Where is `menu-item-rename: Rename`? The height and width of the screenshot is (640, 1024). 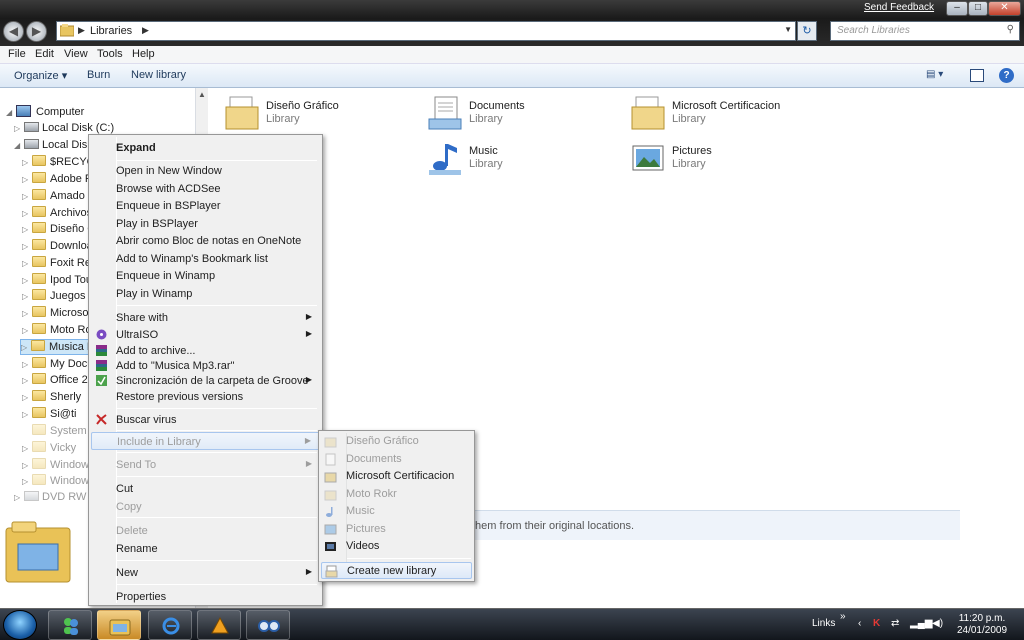 menu-item-rename: Rename is located at coordinates (205, 549).